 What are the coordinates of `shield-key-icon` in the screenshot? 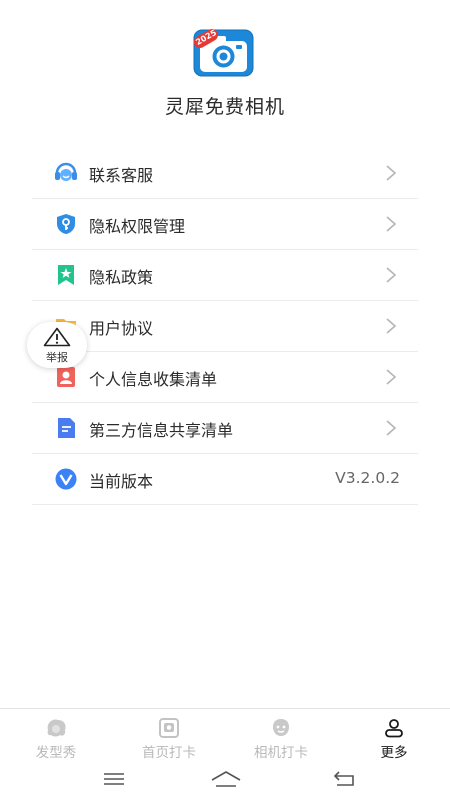 It's located at (66, 224).